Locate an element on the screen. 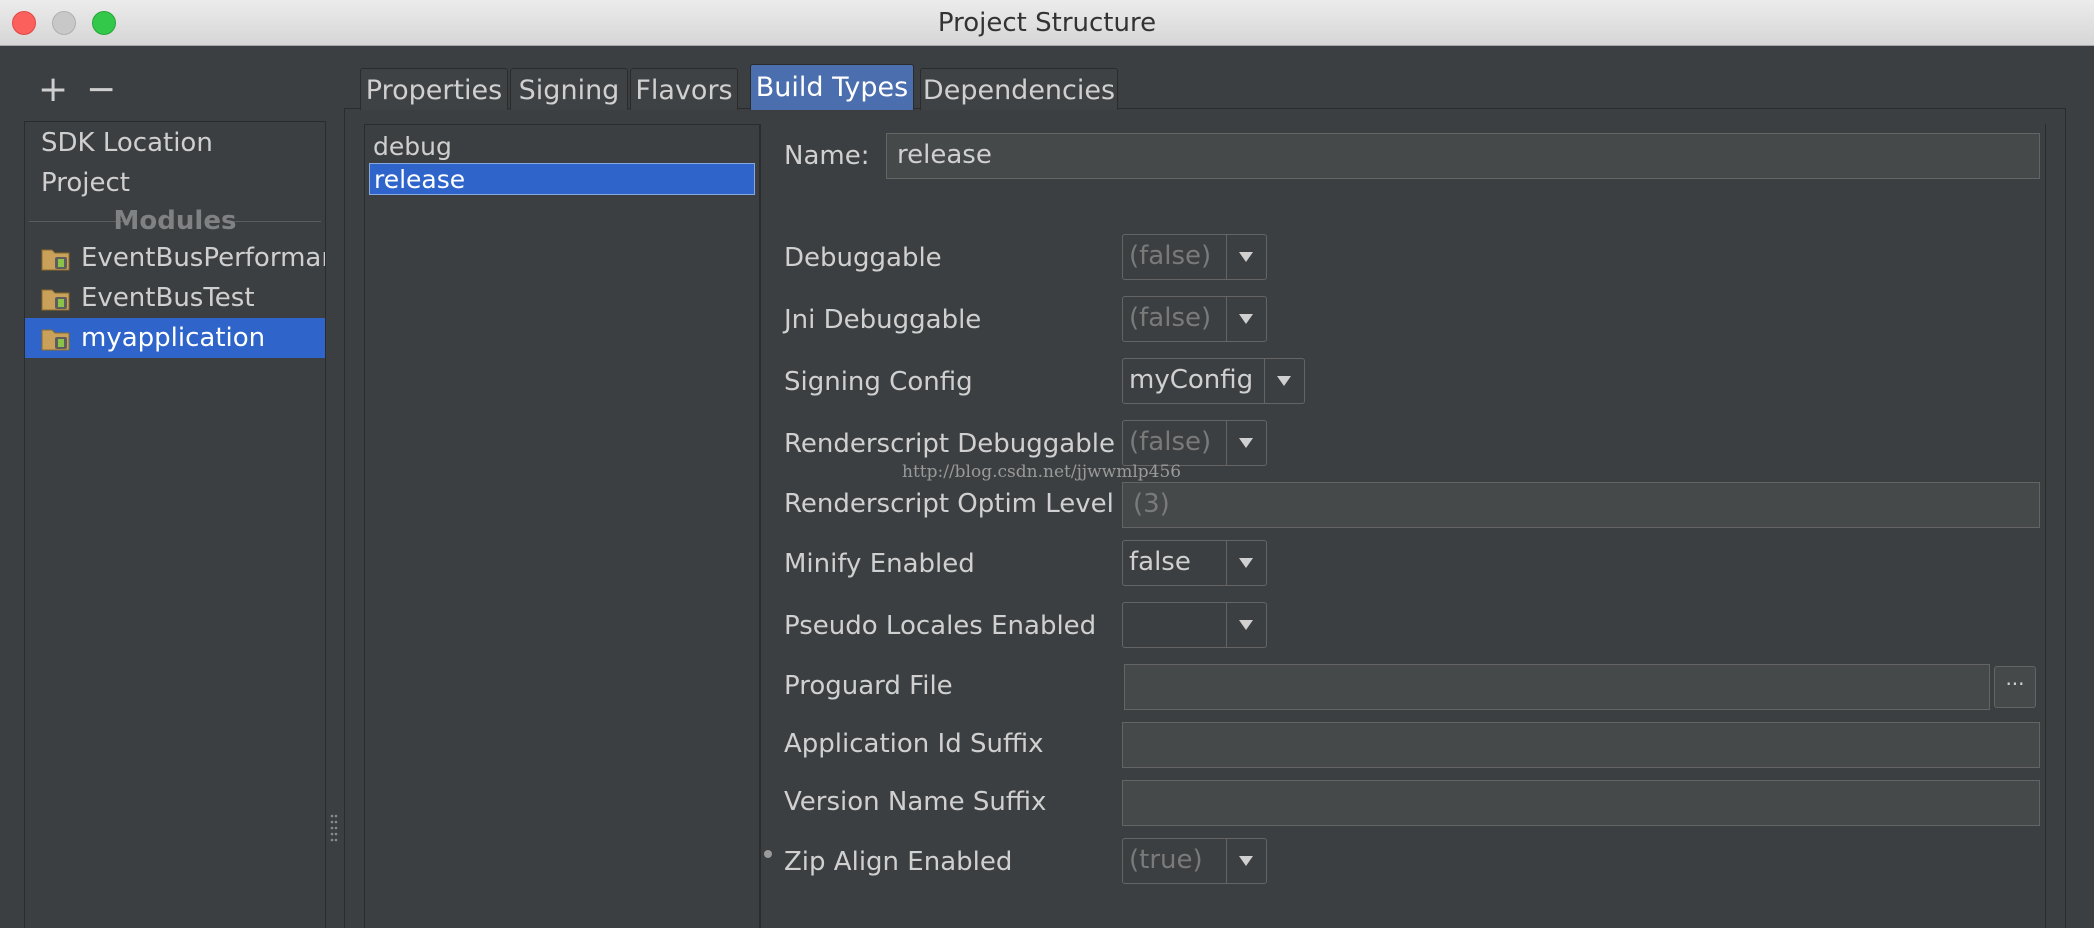  proguard-file-label: Proguard File is located at coordinates (868, 686).